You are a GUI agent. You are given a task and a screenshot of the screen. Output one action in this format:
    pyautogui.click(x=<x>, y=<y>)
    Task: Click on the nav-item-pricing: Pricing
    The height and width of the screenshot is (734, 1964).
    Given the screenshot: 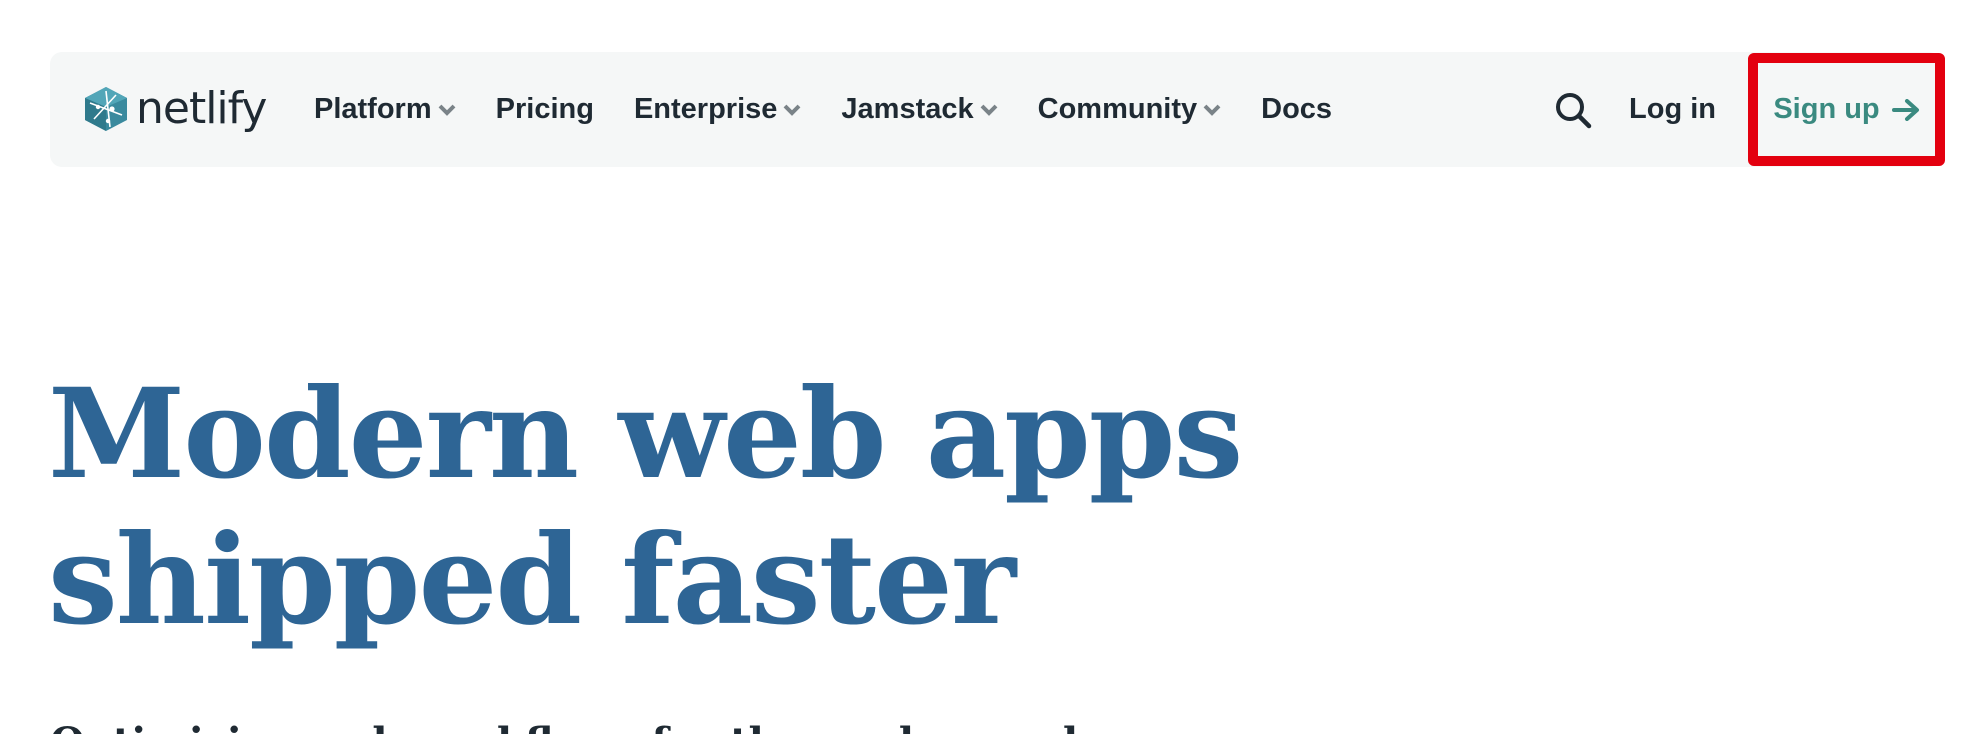 What is the action you would take?
    pyautogui.click(x=545, y=109)
    